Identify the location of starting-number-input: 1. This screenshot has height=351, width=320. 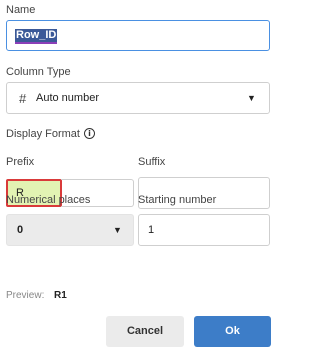
(204, 230).